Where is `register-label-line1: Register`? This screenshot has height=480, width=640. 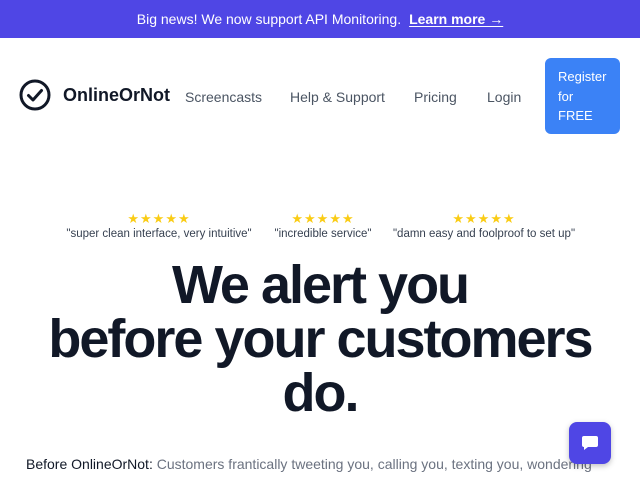
register-label-line1: Register is located at coordinates (582, 76).